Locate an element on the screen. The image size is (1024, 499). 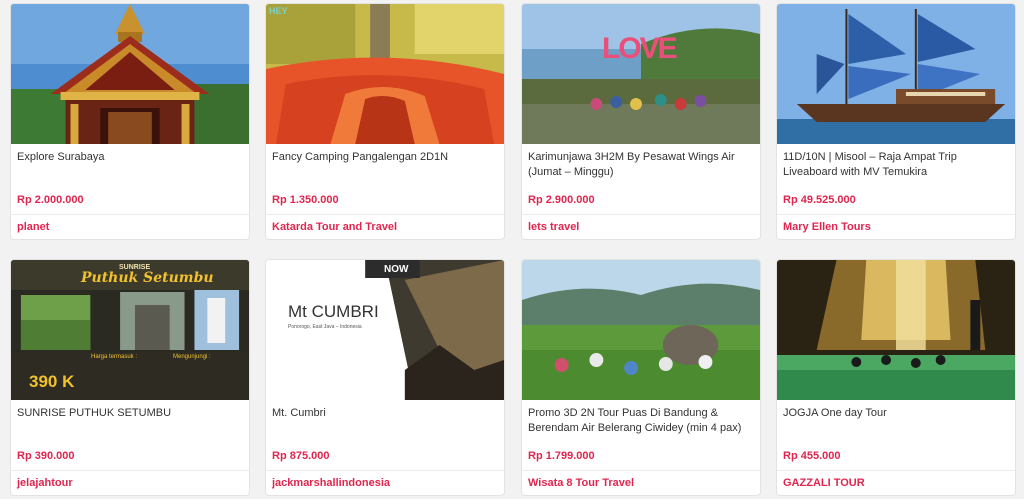
poster-badge: NOW is located at coordinates (396, 269).